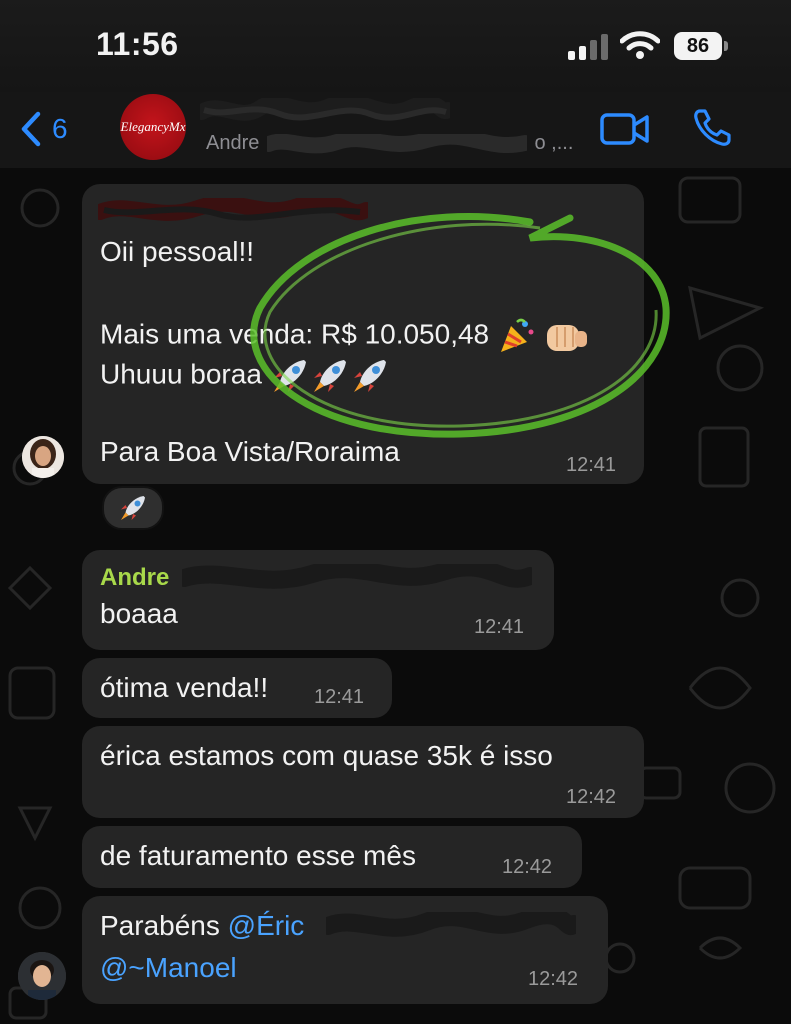 This screenshot has height=1024, width=791. What do you see at coordinates (184, 687) in the screenshot?
I see `message-text: ótima venda!!` at bounding box center [184, 687].